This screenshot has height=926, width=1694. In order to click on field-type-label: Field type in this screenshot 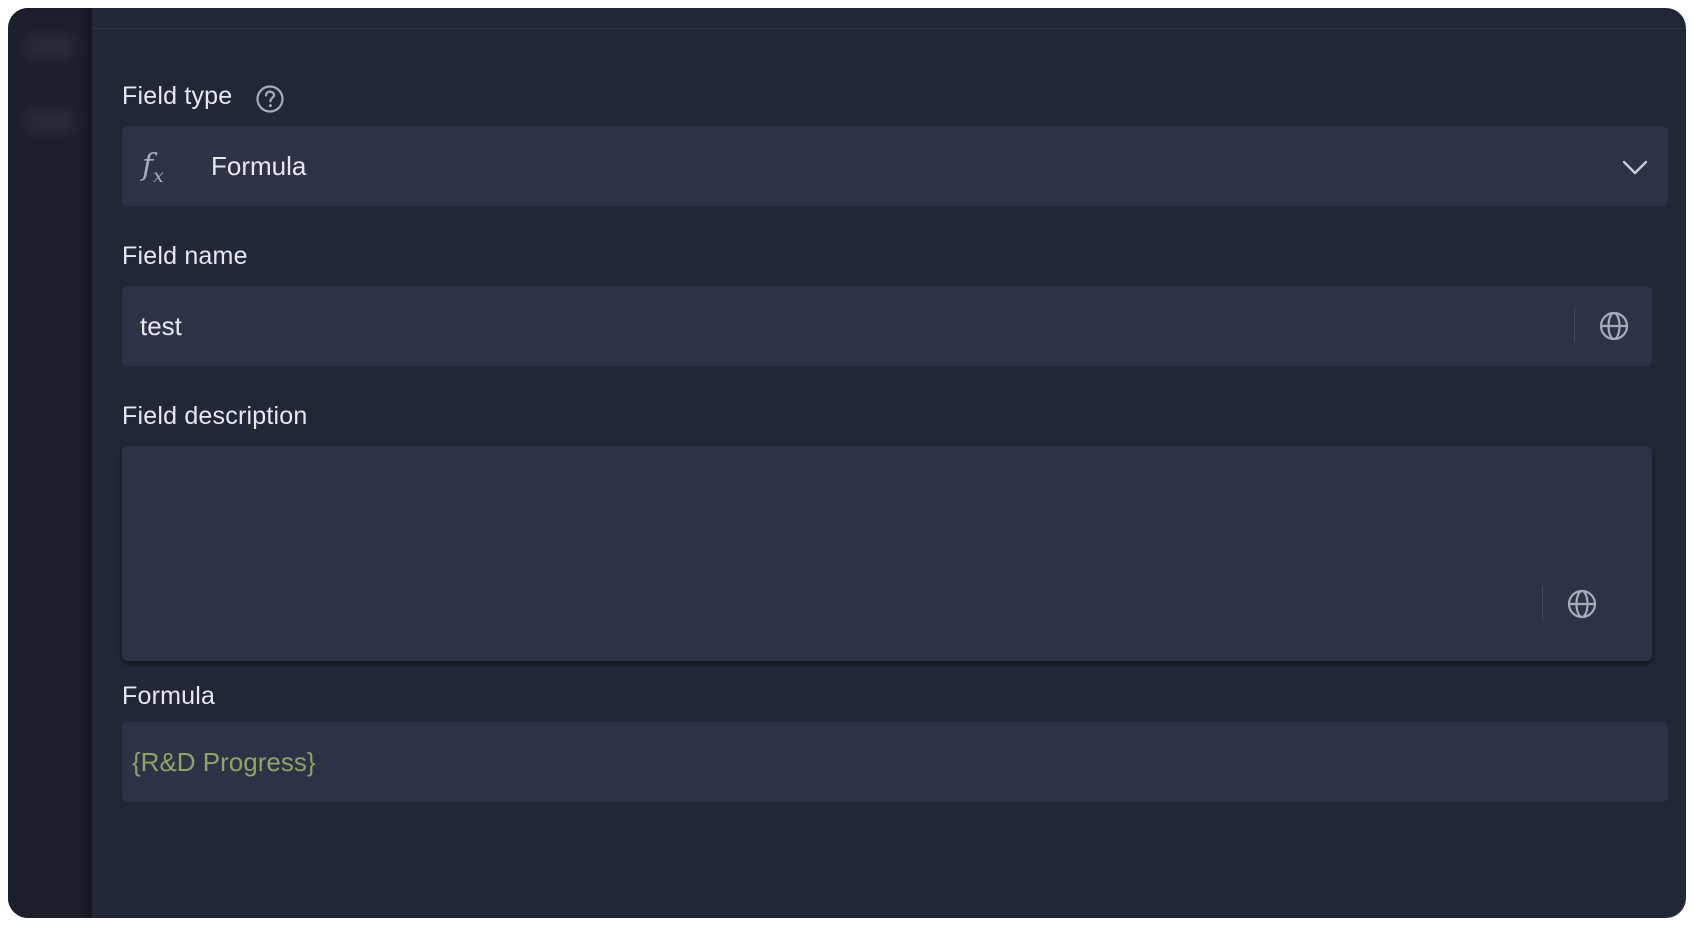, I will do `click(177, 96)`.